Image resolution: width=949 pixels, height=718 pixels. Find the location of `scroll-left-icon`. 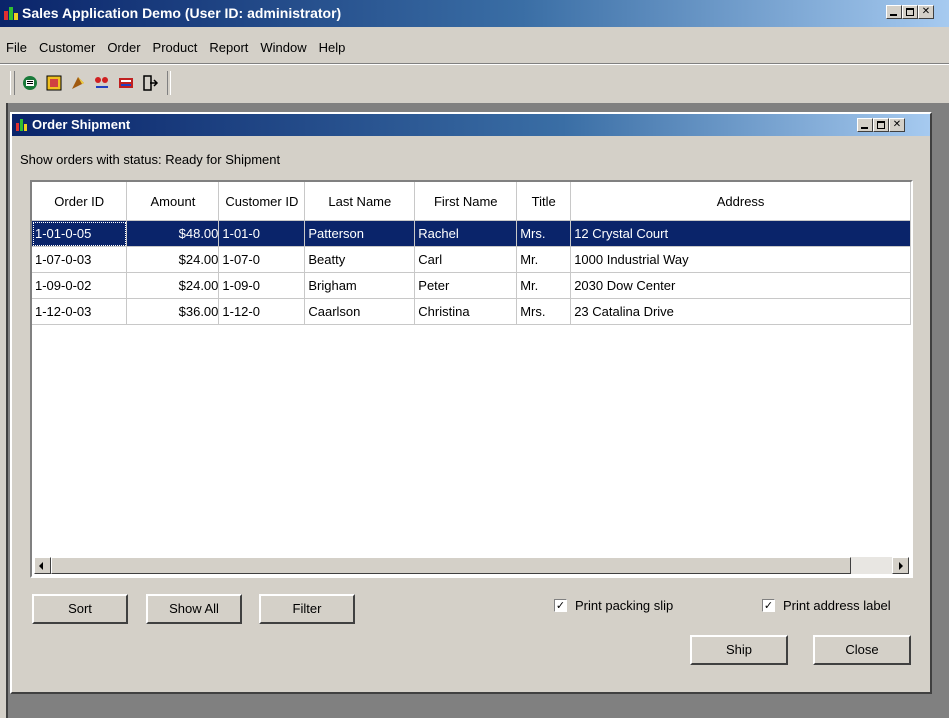

scroll-left-icon is located at coordinates (42, 565).